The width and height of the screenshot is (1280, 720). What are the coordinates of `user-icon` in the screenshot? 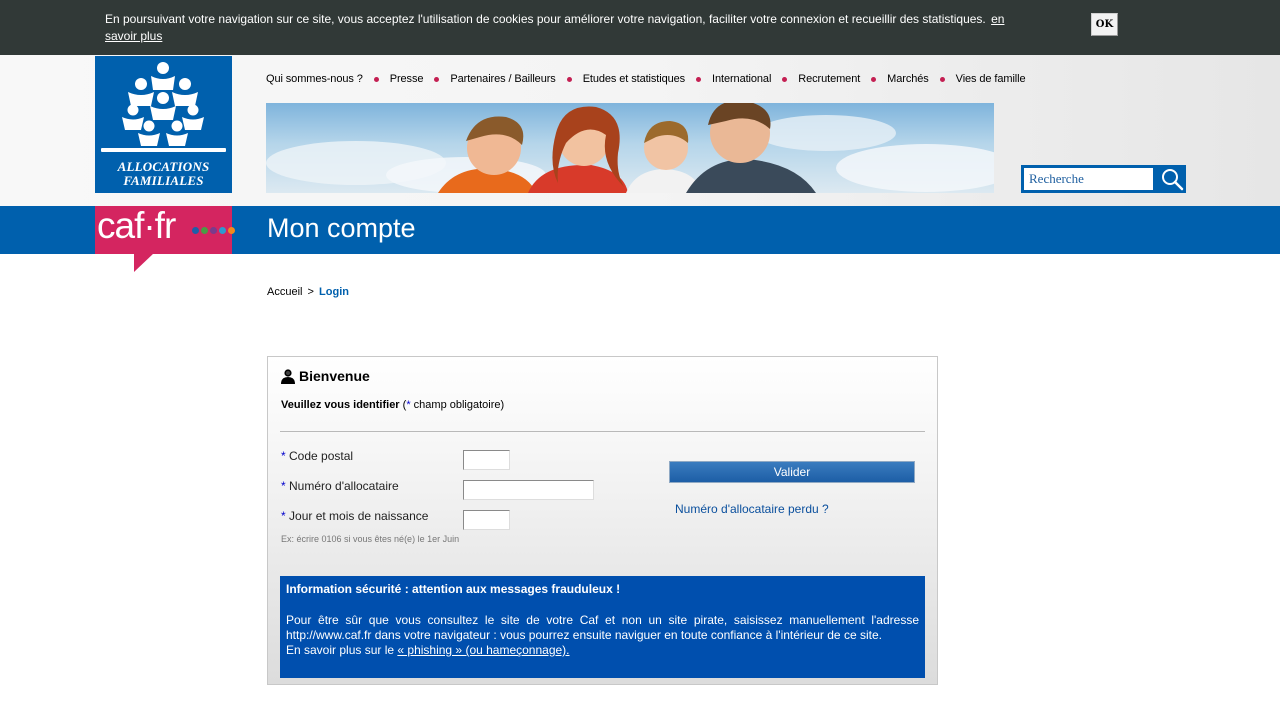 It's located at (288, 376).